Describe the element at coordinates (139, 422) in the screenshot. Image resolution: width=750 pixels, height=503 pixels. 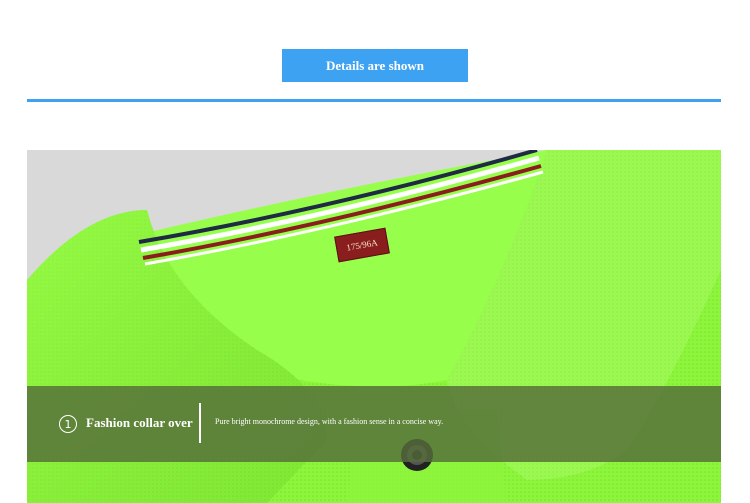
I see `caption-title: Fashion collar over` at that location.